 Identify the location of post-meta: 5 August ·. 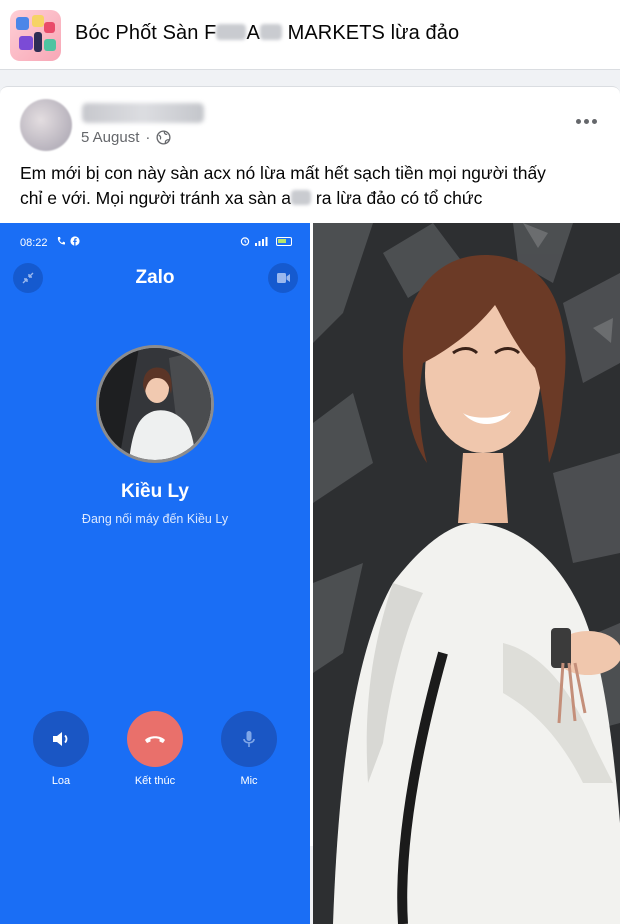
(126, 137).